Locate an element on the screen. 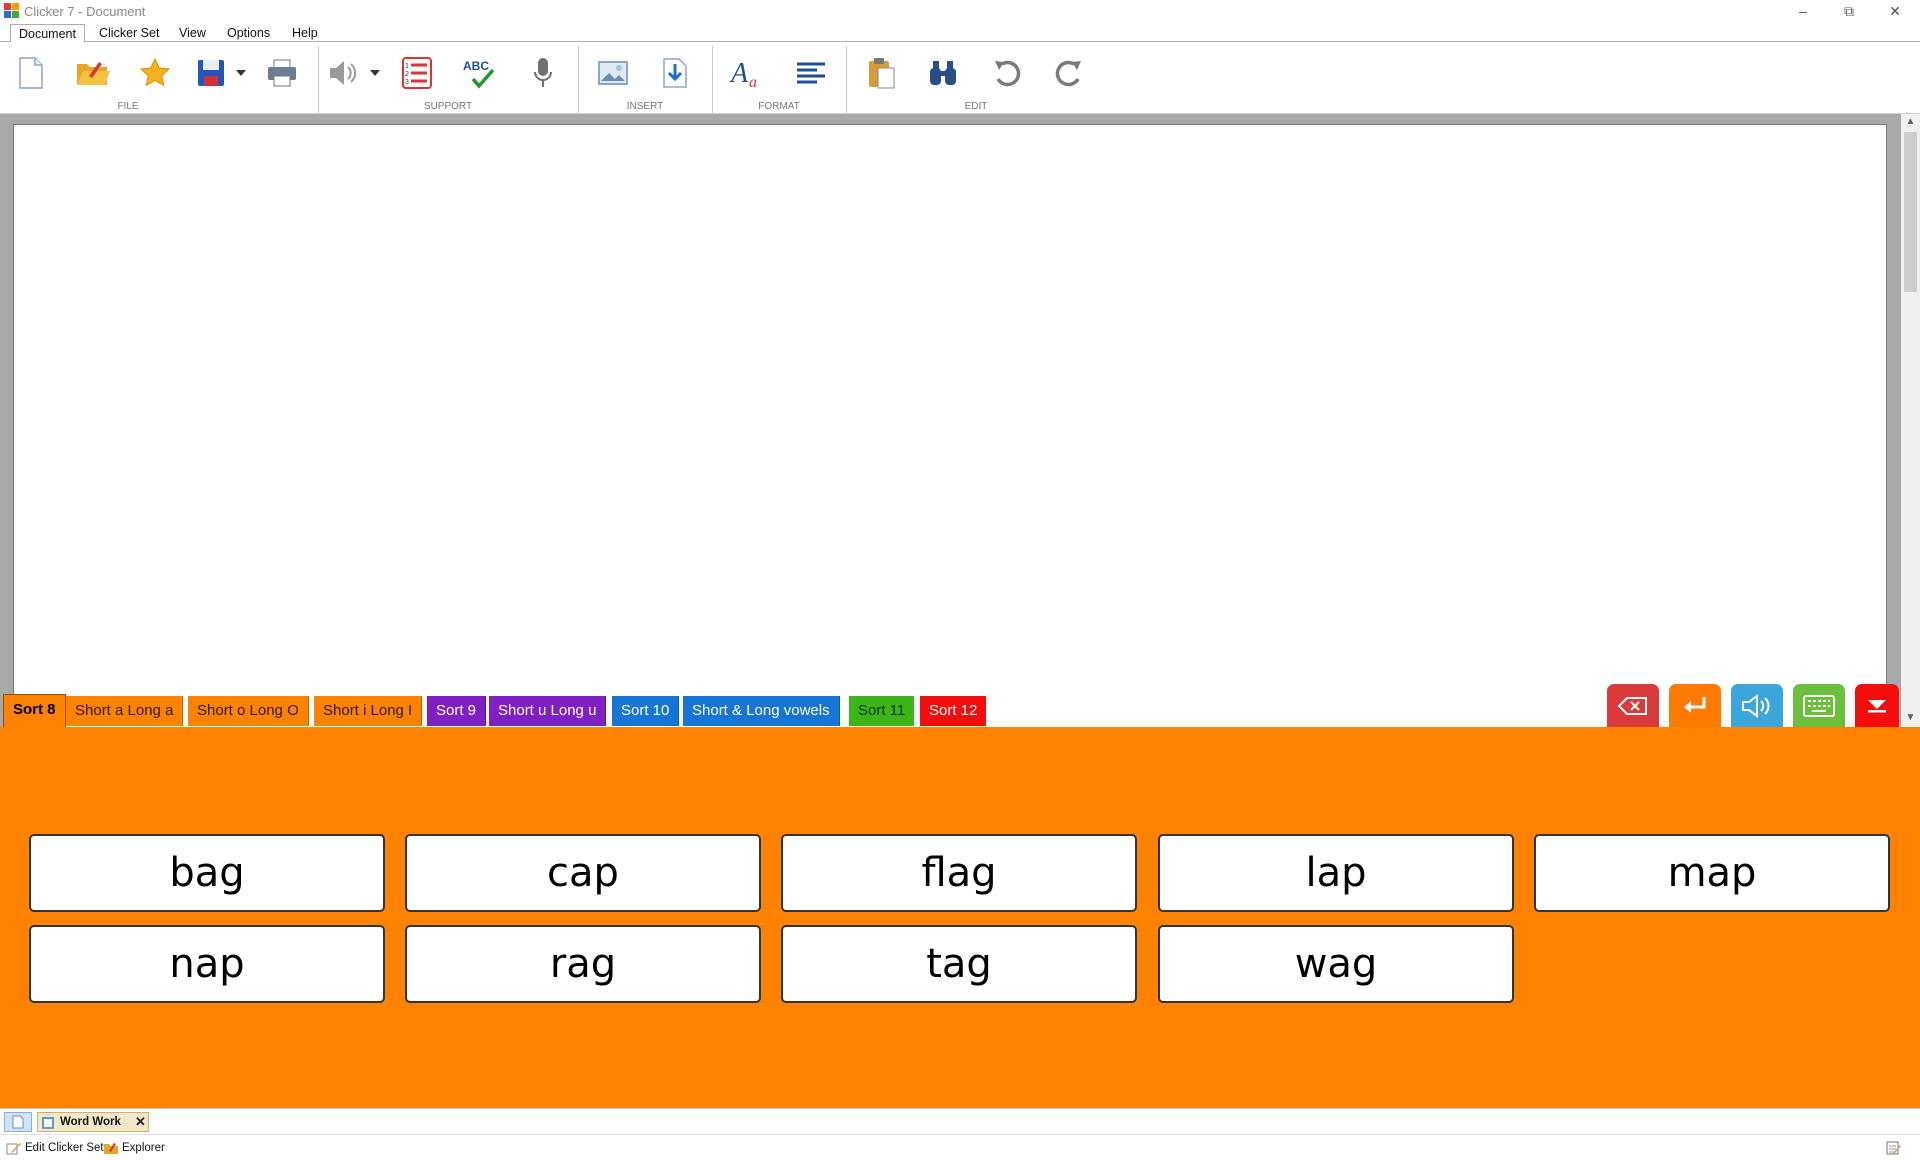 The height and width of the screenshot is (1160, 1920). menu-options: Options is located at coordinates (248, 34).